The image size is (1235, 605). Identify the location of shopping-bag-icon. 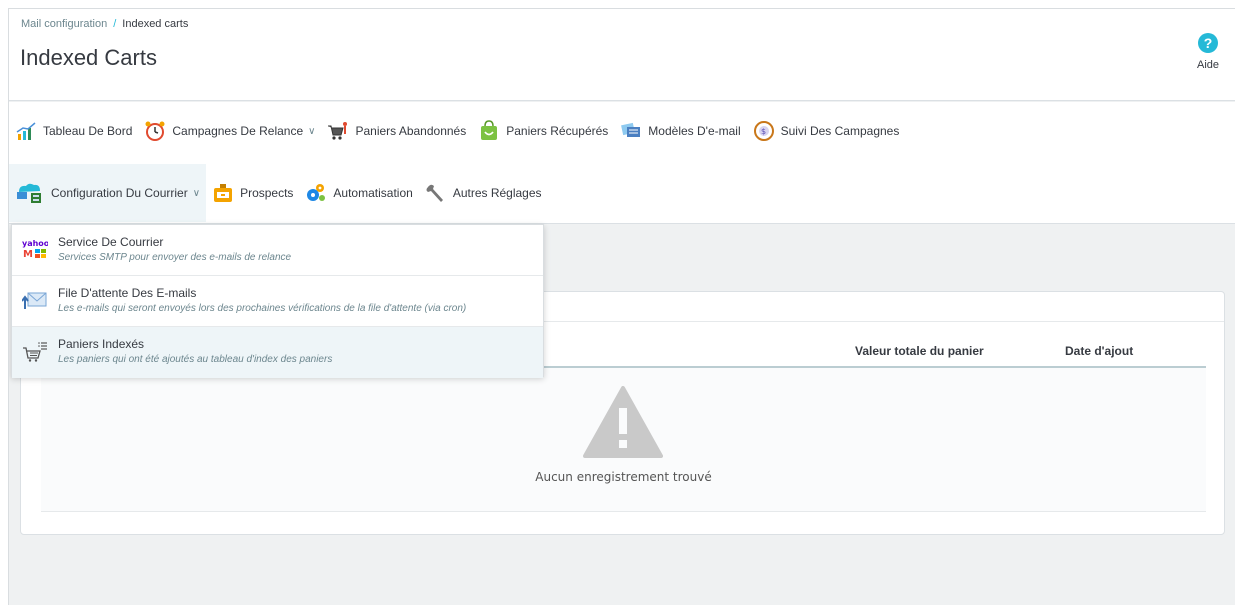
(489, 130).